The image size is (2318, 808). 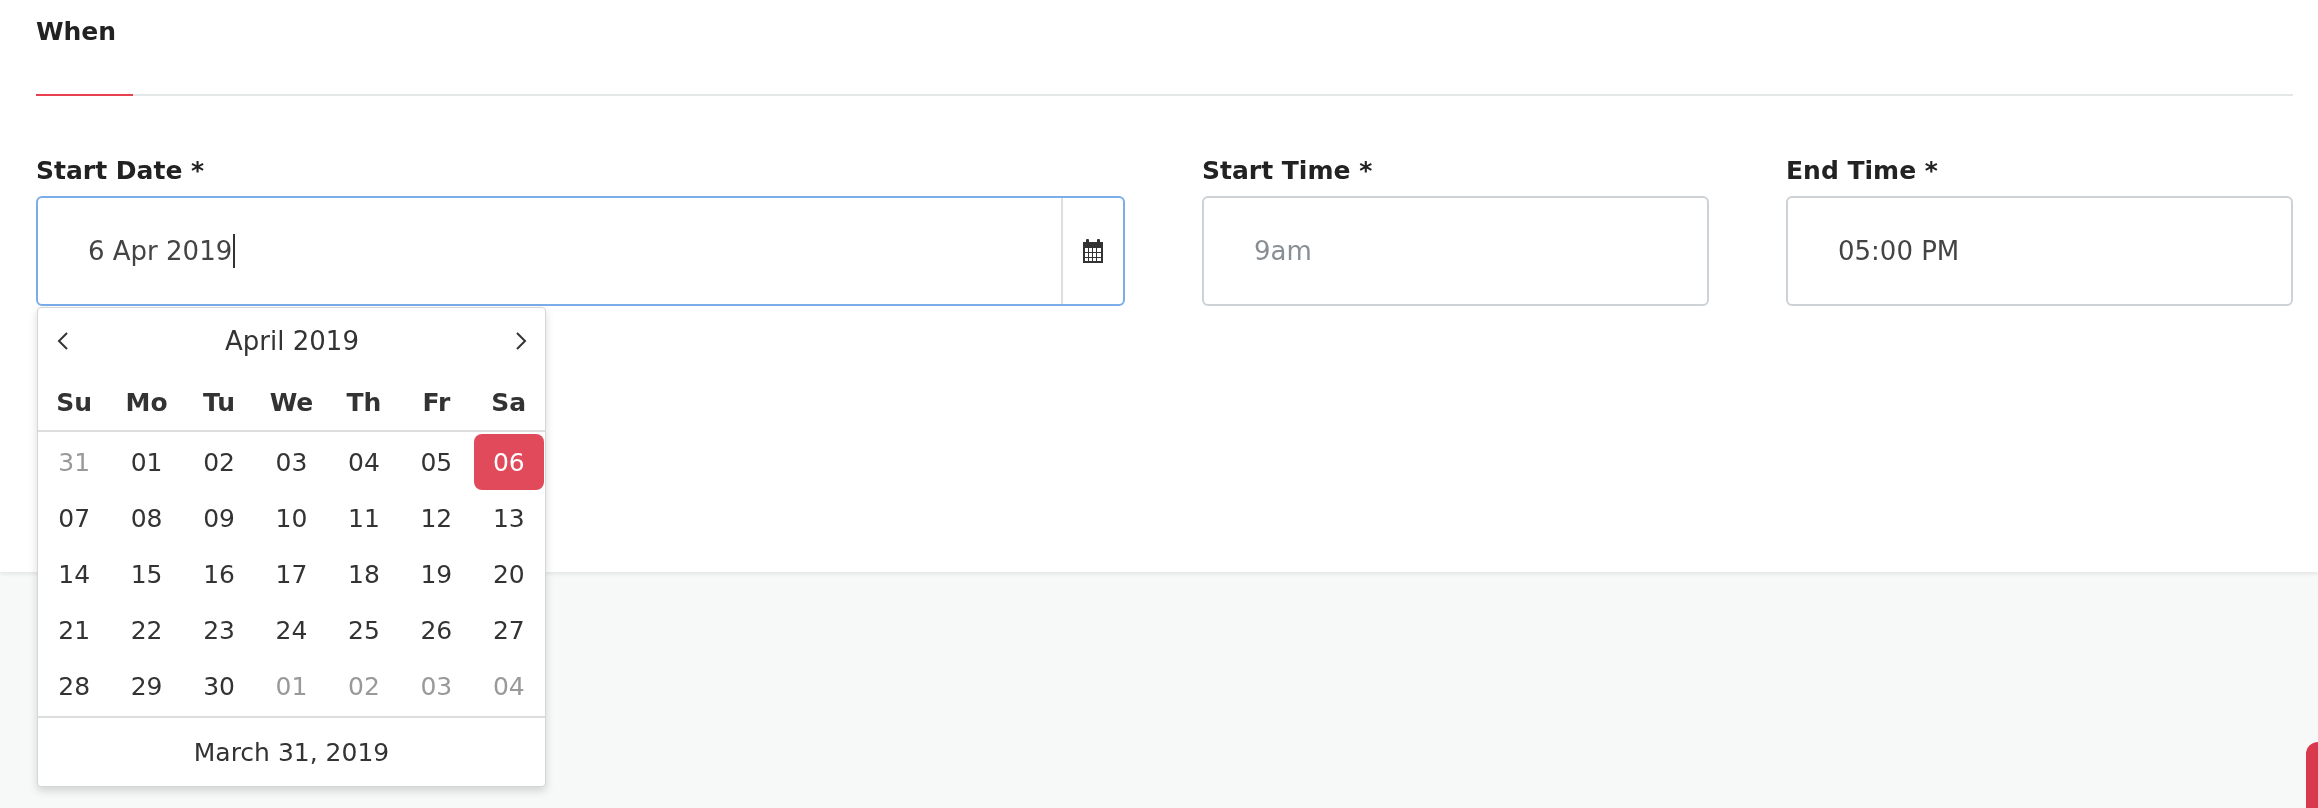 I want to click on day-cell: 29, so click(x=146, y=686).